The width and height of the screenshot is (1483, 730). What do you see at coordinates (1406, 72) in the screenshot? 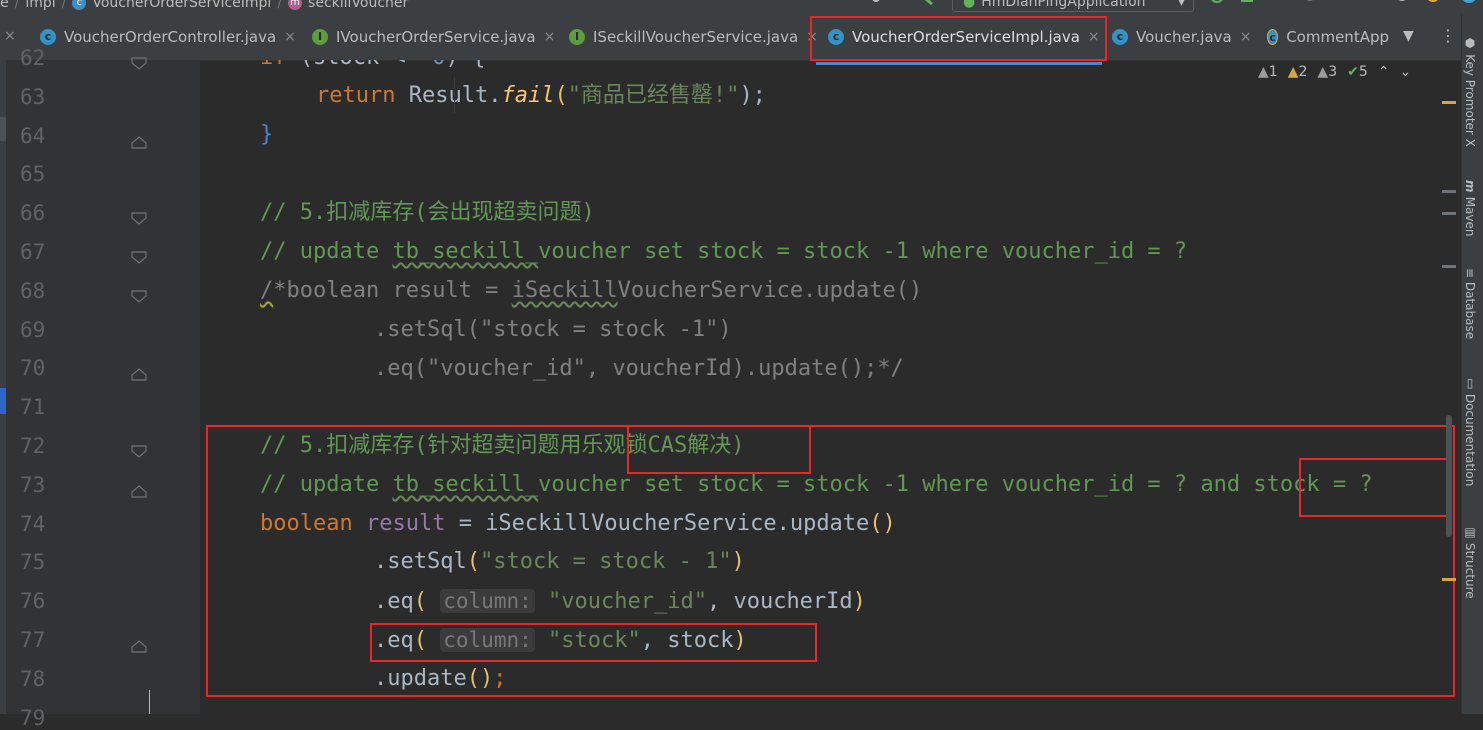
I see `chevron-down-icon: ⌄` at bounding box center [1406, 72].